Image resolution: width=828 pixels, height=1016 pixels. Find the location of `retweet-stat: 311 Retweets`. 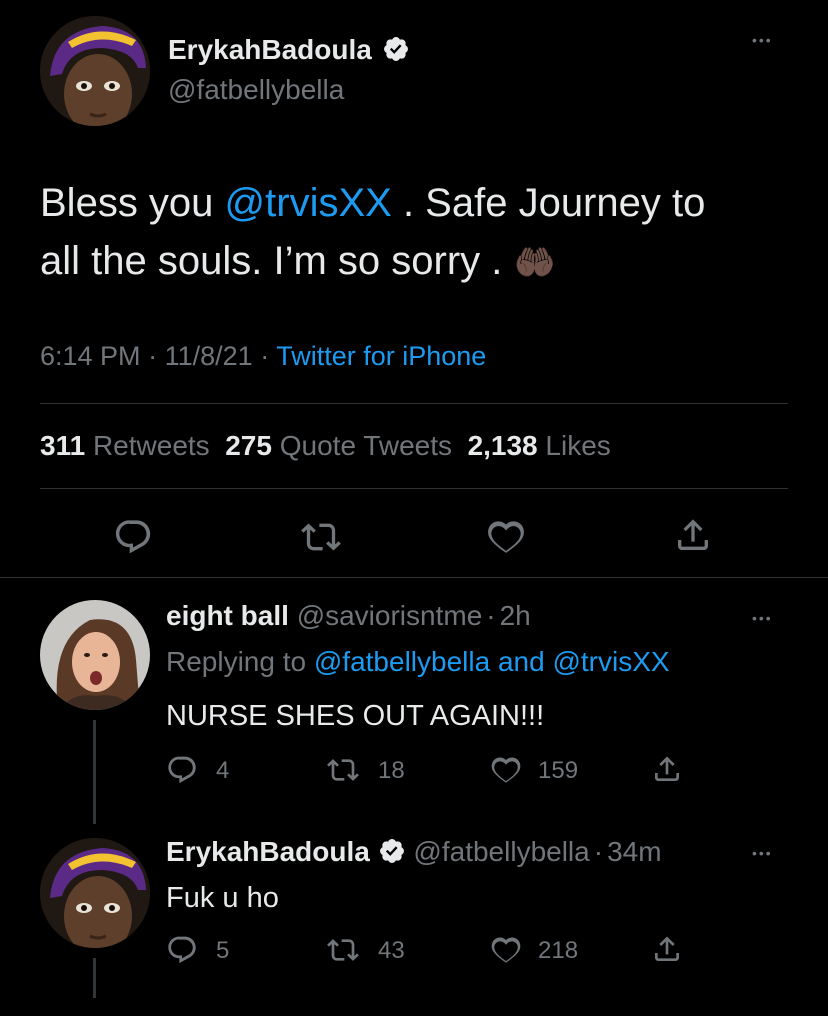

retweet-stat: 311 Retweets is located at coordinates (125, 445).